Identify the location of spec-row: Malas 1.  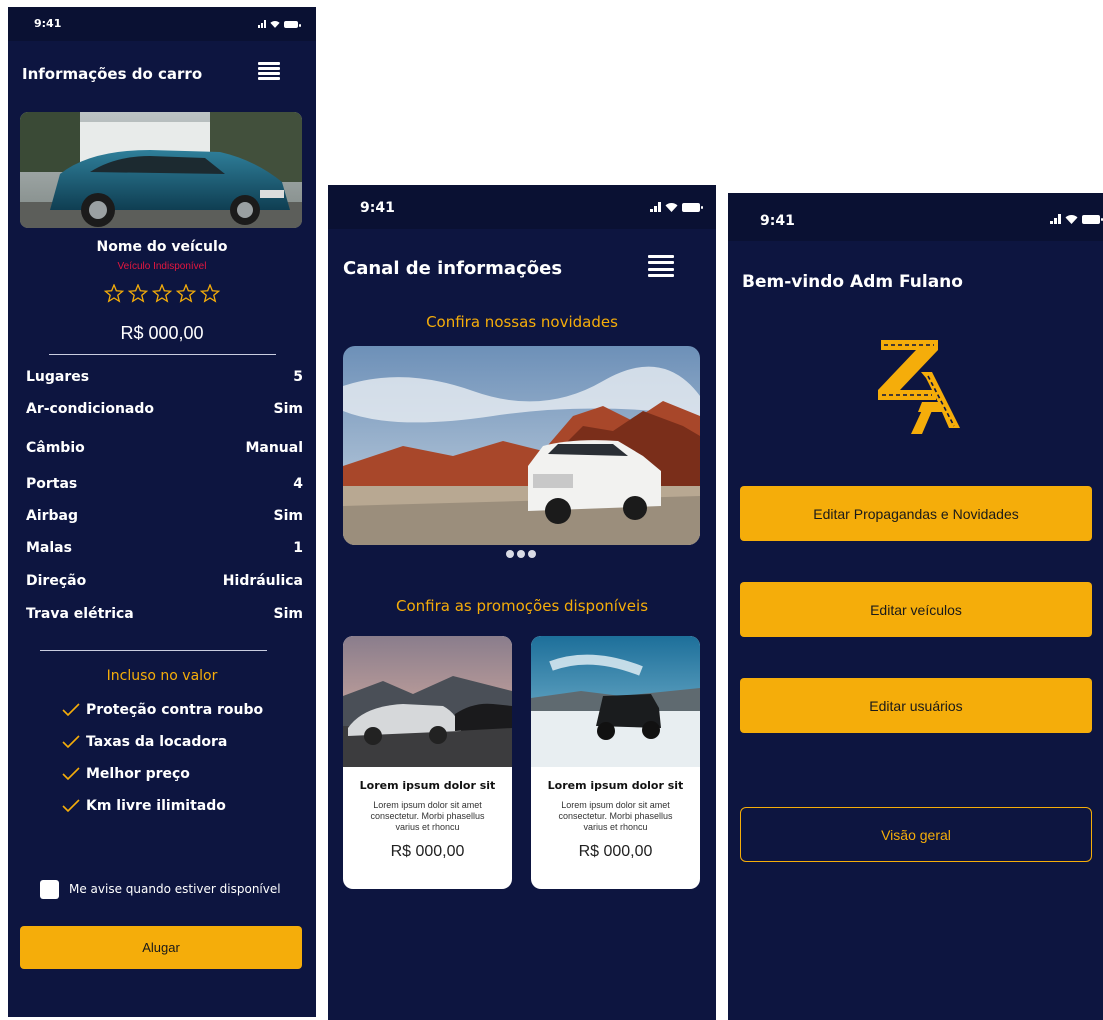
(164, 552).